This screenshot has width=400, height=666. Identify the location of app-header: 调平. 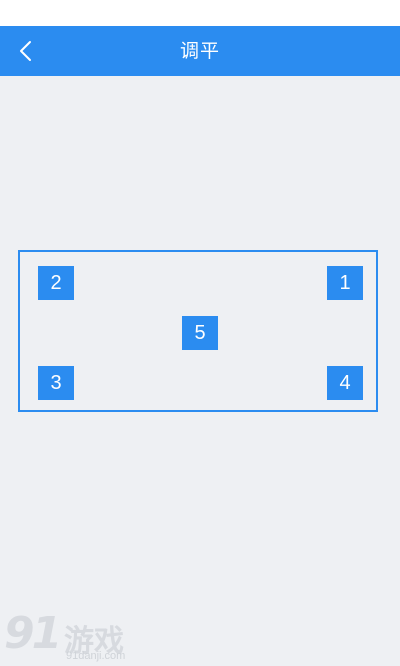
(200, 51).